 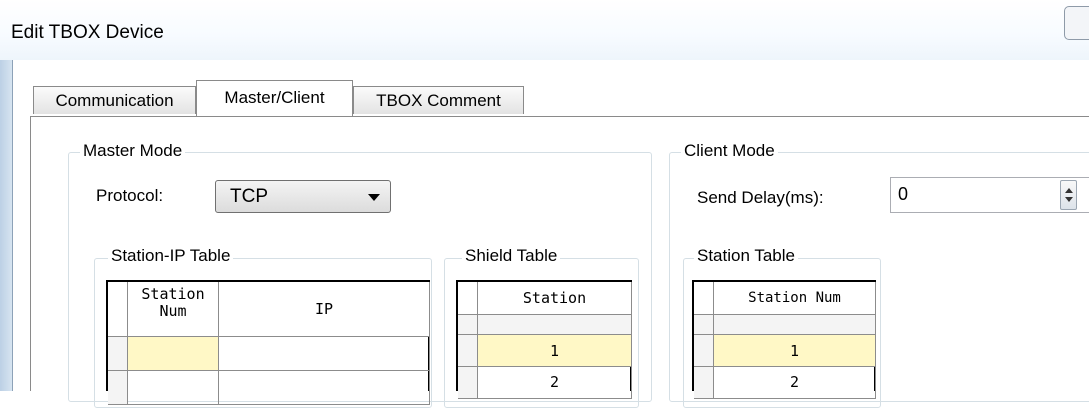 What do you see at coordinates (795, 351) in the screenshot?
I see `station-num-cell: 1` at bounding box center [795, 351].